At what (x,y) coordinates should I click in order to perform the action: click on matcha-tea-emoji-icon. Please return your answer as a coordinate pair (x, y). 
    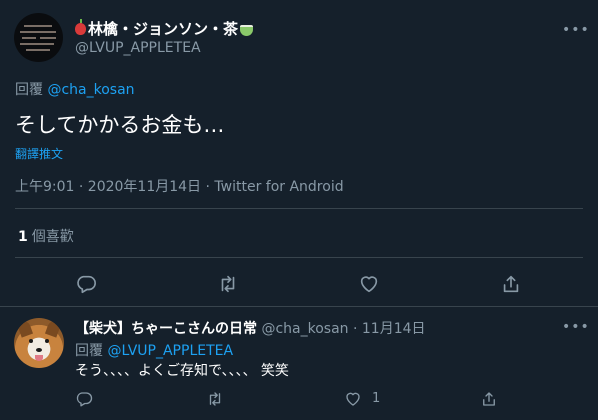
    Looking at the image, I should click on (247, 30).